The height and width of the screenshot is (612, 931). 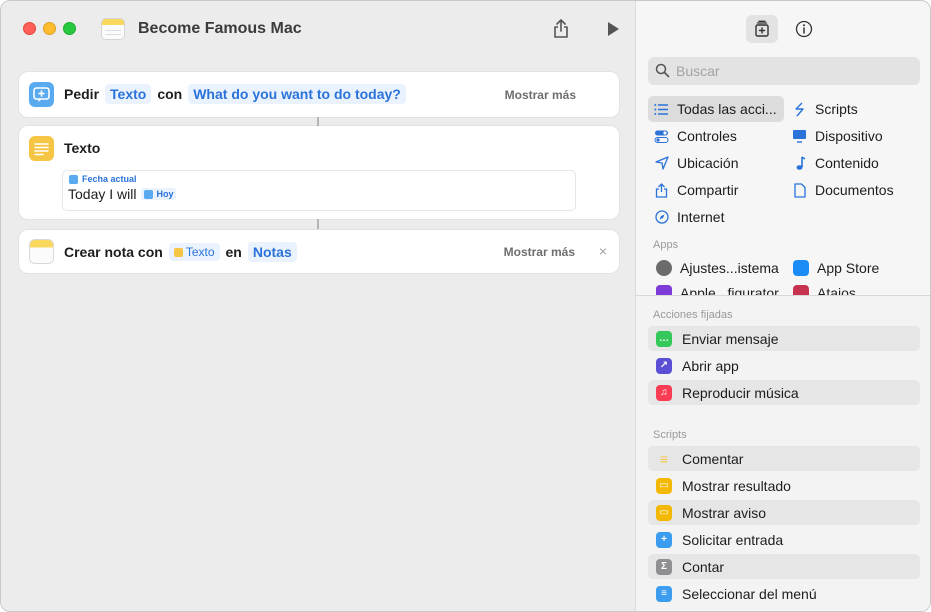 I want to click on app-app-store: App Store, so click(x=836, y=268).